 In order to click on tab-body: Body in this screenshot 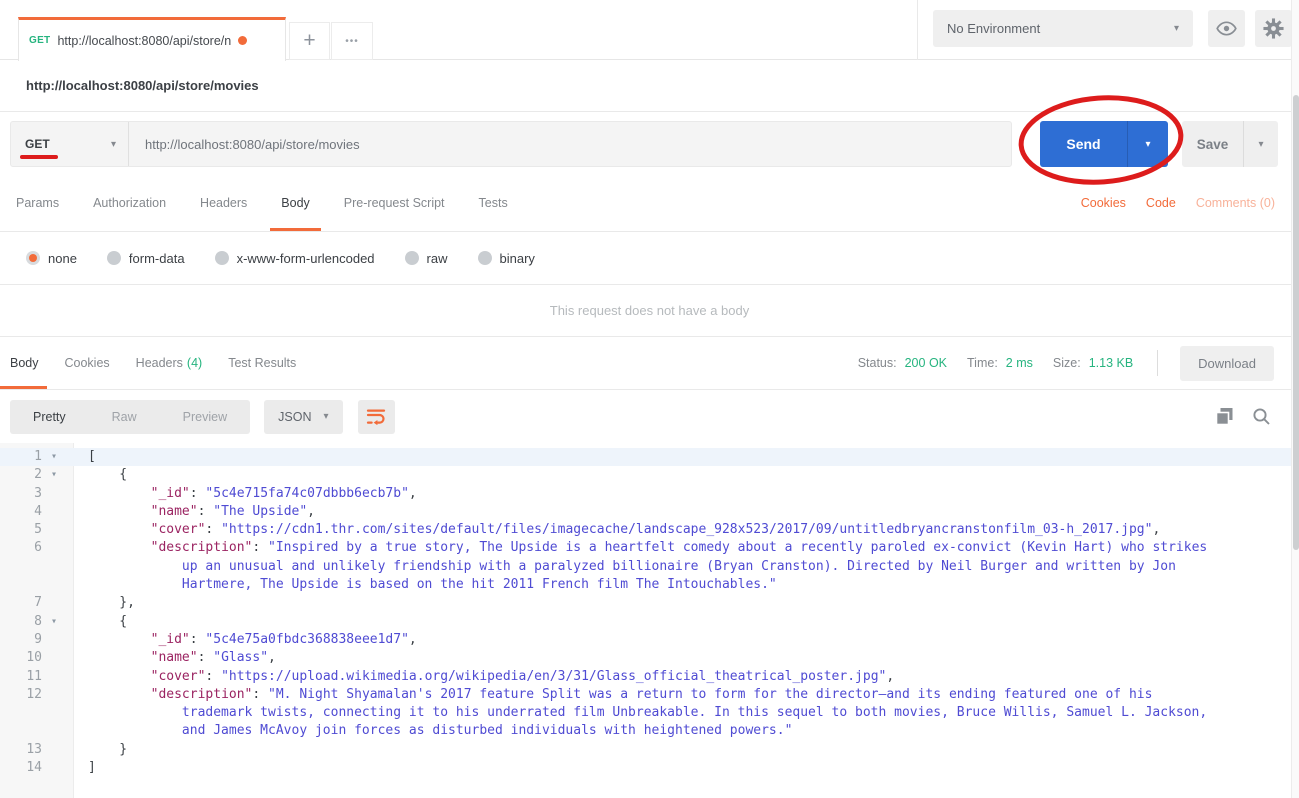, I will do `click(295, 203)`.